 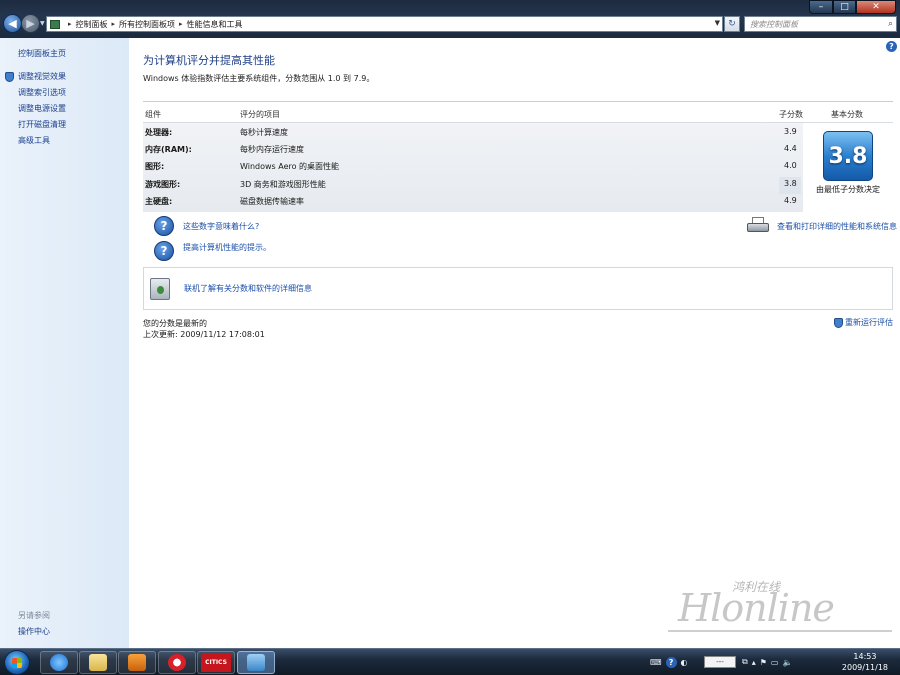 I want to click on rerun-assessment-button: 重新运行评估, so click(x=863, y=322).